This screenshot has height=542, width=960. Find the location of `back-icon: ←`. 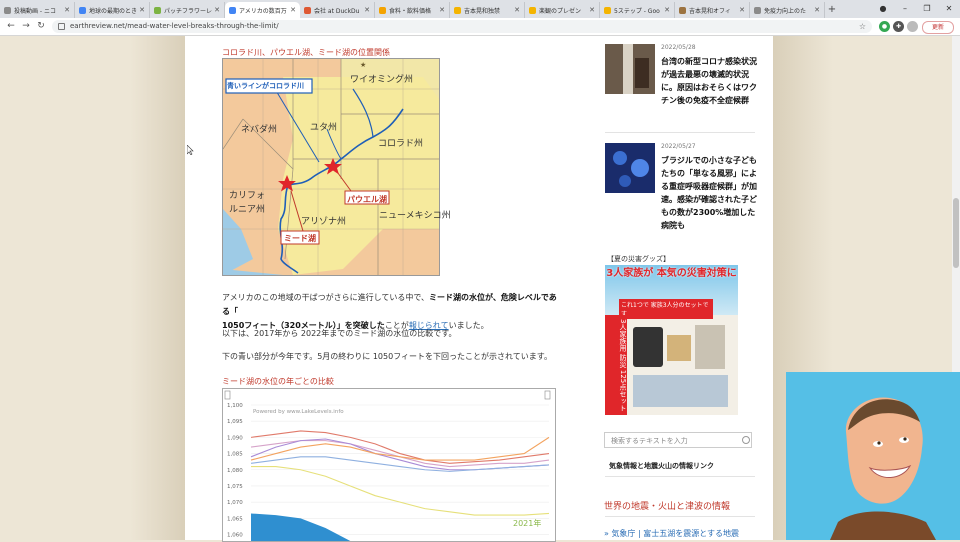

back-icon: ← is located at coordinates (11, 26).